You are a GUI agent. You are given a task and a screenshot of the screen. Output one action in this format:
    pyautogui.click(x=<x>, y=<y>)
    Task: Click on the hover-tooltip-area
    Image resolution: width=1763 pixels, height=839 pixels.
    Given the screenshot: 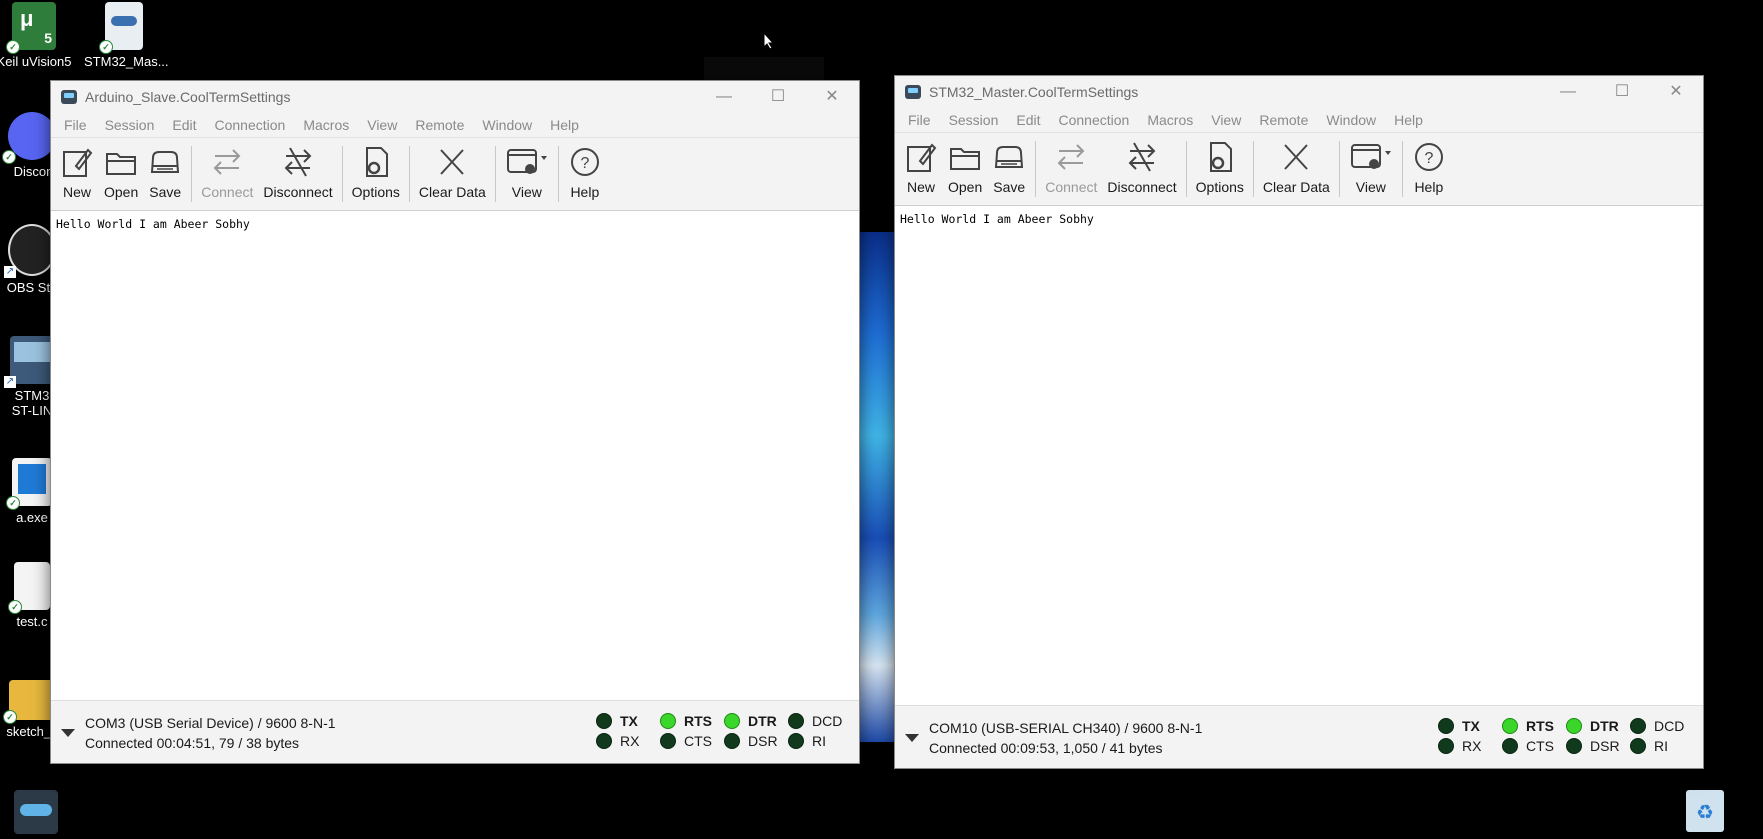 What is the action you would take?
    pyautogui.click(x=764, y=69)
    